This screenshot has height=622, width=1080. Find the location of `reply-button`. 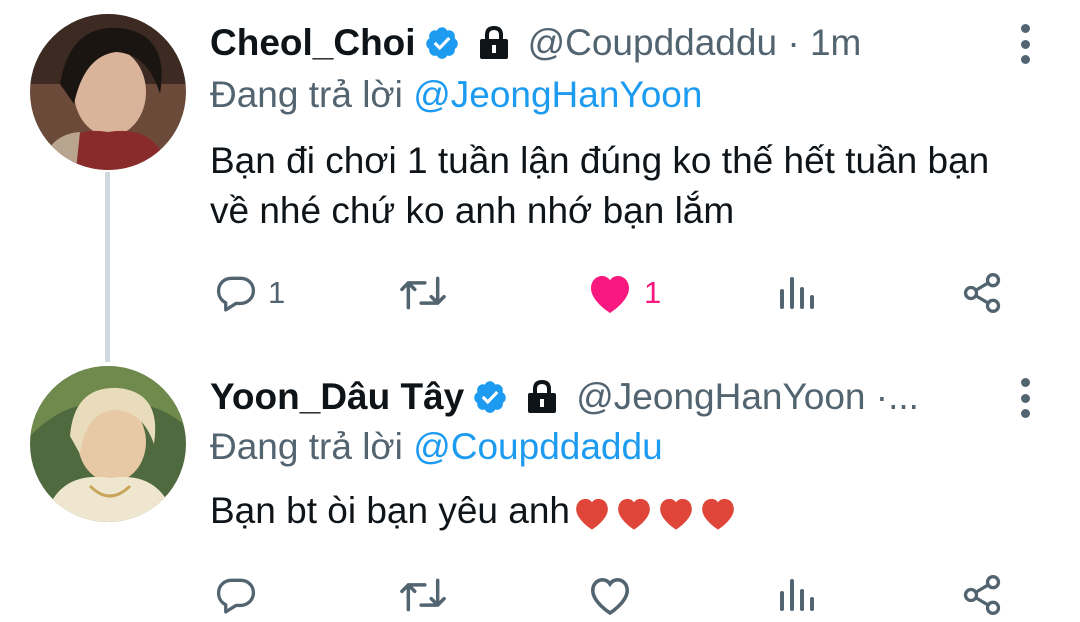

reply-button is located at coordinates (236, 595).